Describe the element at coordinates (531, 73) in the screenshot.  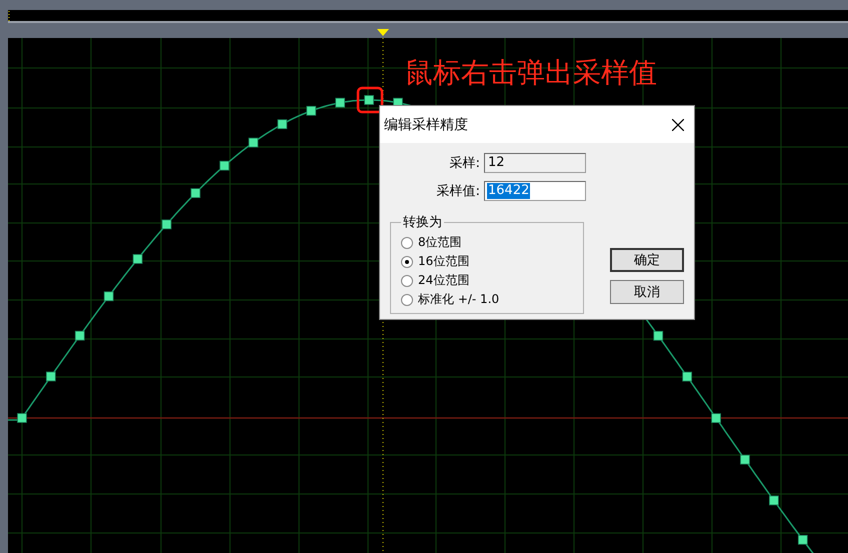
I see `annotation-text: 鼠标右击弹出采样值` at that location.